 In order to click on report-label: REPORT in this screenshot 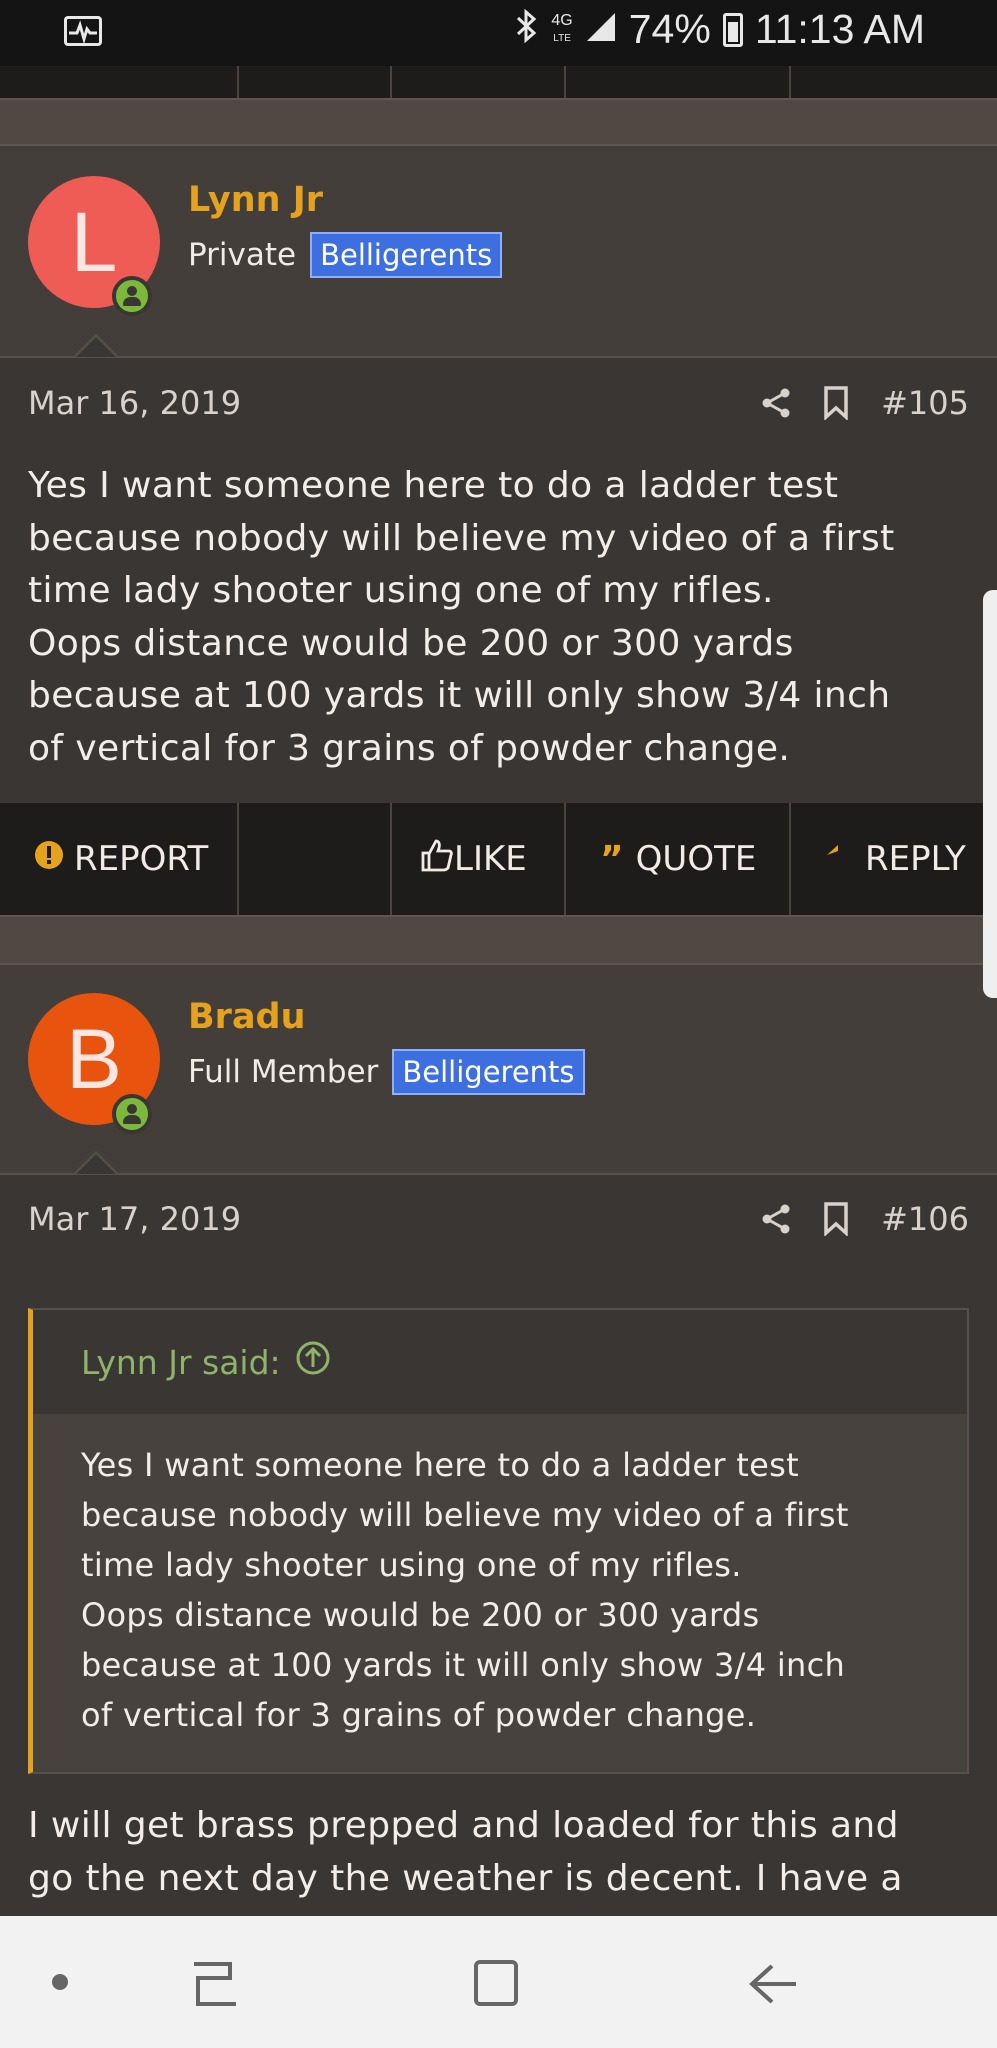, I will do `click(141, 859)`.